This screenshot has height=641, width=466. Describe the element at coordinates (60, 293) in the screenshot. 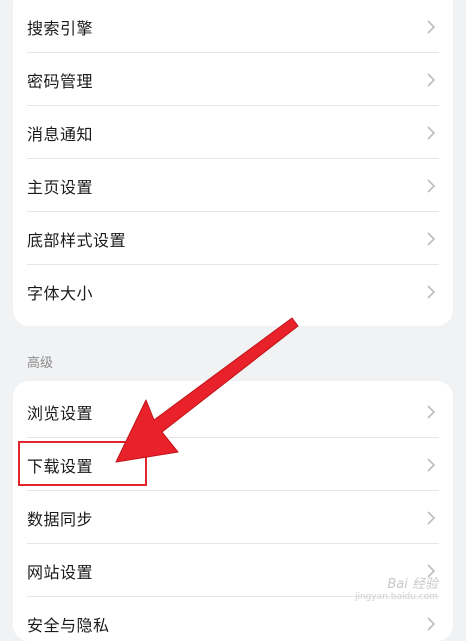

I see `settings-item-label: 字体大小` at that location.